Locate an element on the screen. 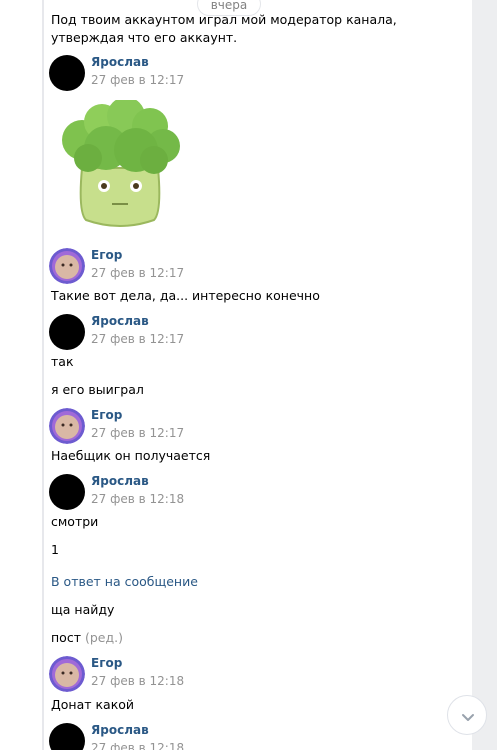 This screenshot has height=750, width=497. message-text: так is located at coordinates (62, 361).